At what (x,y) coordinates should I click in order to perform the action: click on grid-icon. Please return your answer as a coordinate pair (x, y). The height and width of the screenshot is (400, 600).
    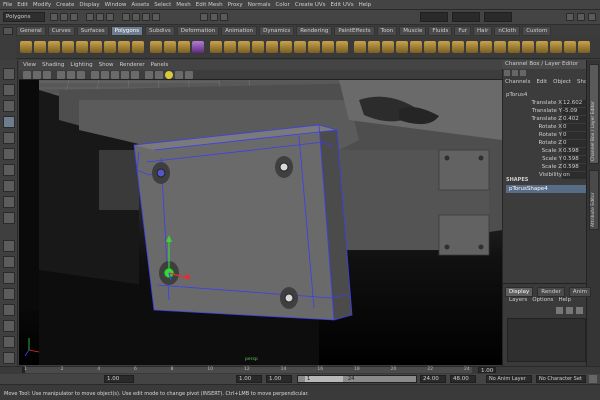
    Looking at the image, I should click on (61, 75).